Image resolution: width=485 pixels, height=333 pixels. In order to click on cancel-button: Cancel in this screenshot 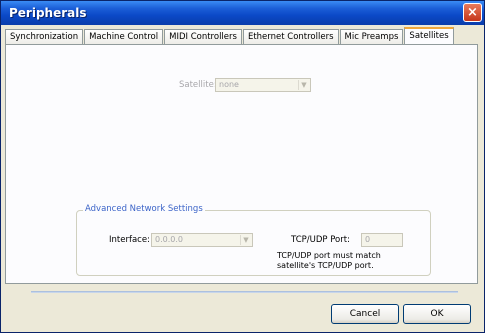, I will do `click(365, 314)`.